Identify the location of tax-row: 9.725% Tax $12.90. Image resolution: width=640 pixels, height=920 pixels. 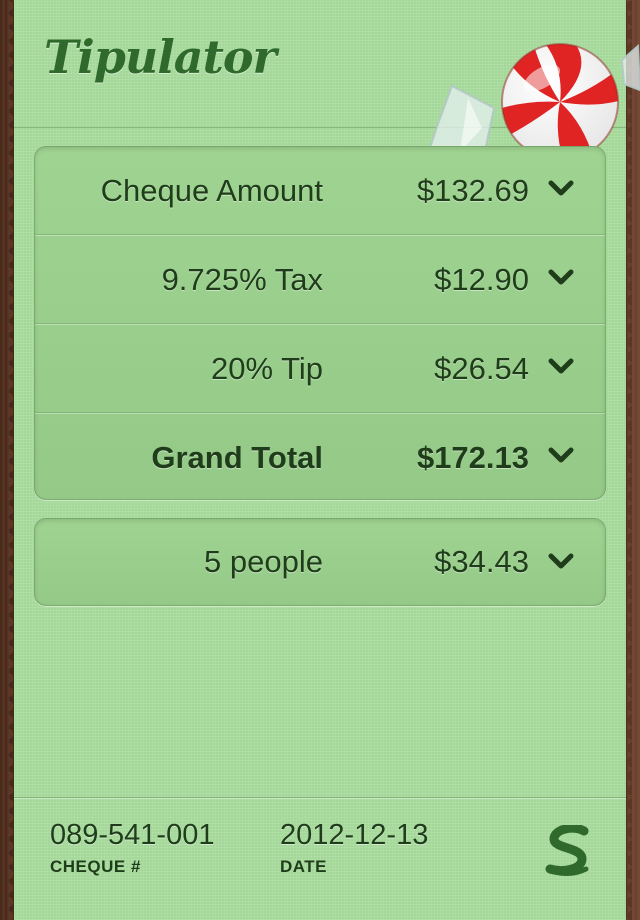
(320, 279).